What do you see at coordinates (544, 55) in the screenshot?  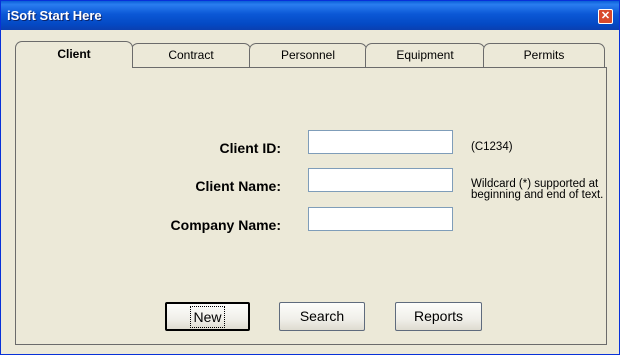 I see `tab-permits: Permits` at bounding box center [544, 55].